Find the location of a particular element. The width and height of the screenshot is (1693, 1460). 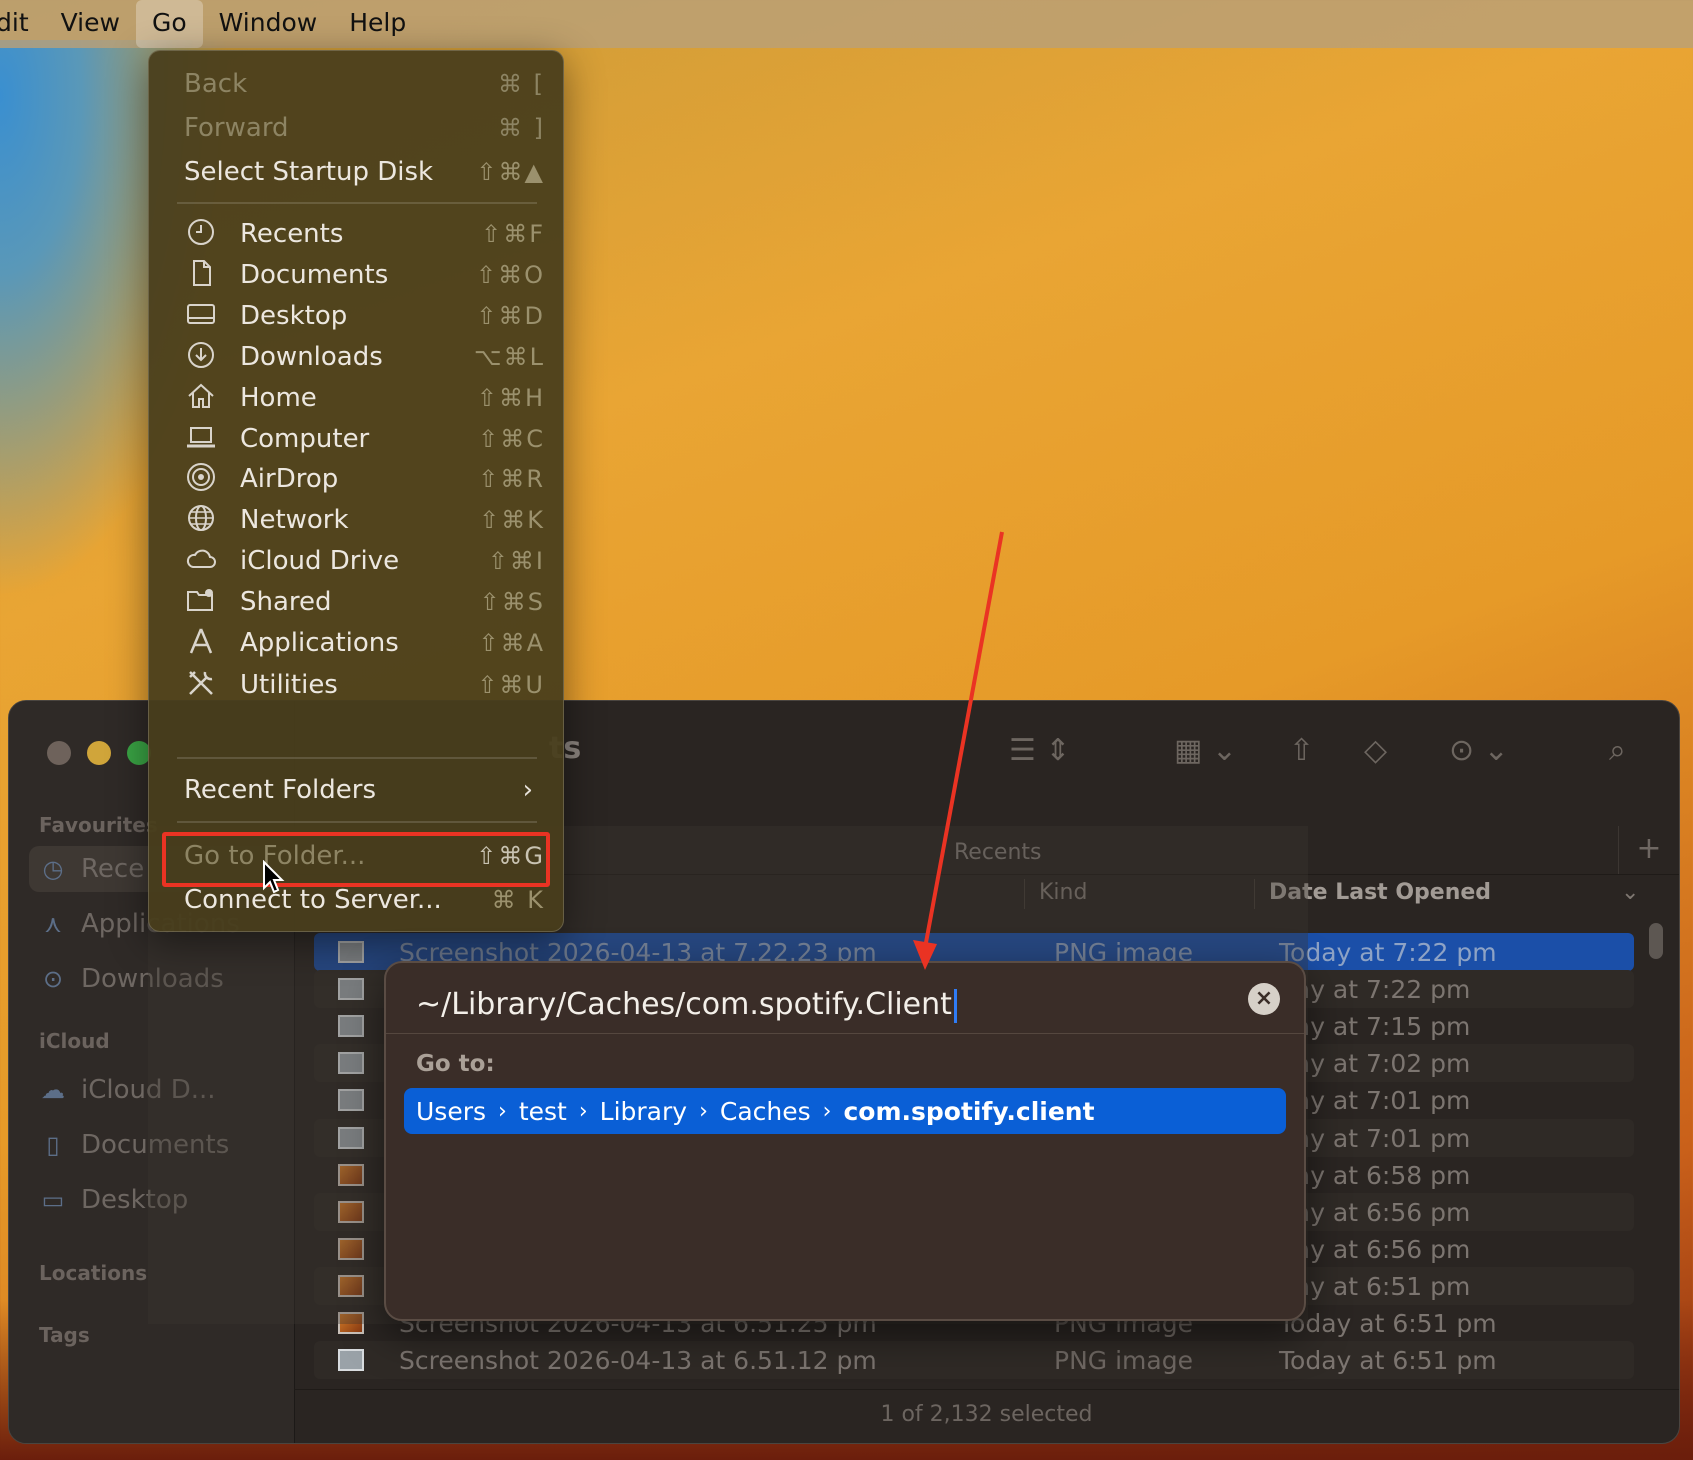

file-kind: PNG image is located at coordinates (1123, 1360).